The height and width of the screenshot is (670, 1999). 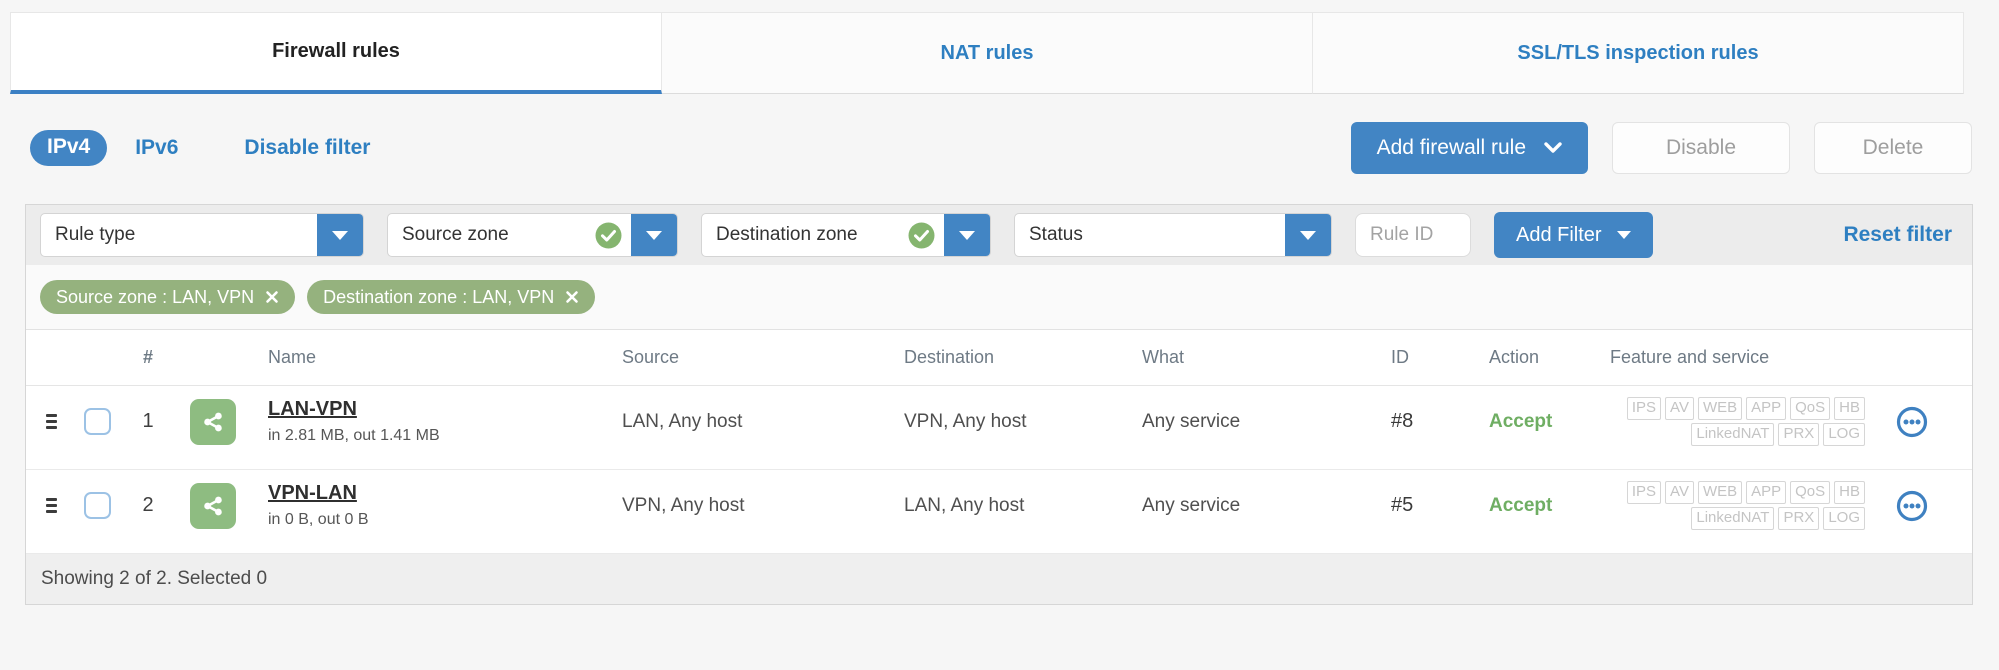 I want to click on chip-label: Destination zone : LAN, VPN, so click(x=439, y=296).